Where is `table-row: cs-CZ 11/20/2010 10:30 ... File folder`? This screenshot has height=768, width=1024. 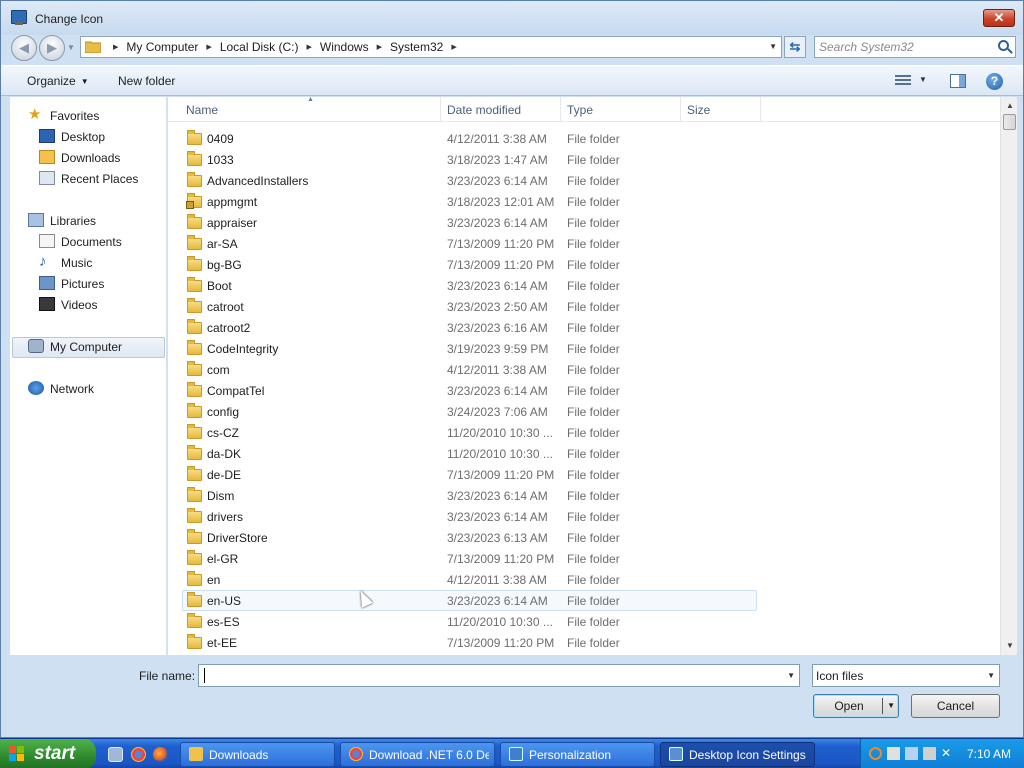 table-row: cs-CZ 11/20/2010 10:30 ... File folder is located at coordinates (469, 432).